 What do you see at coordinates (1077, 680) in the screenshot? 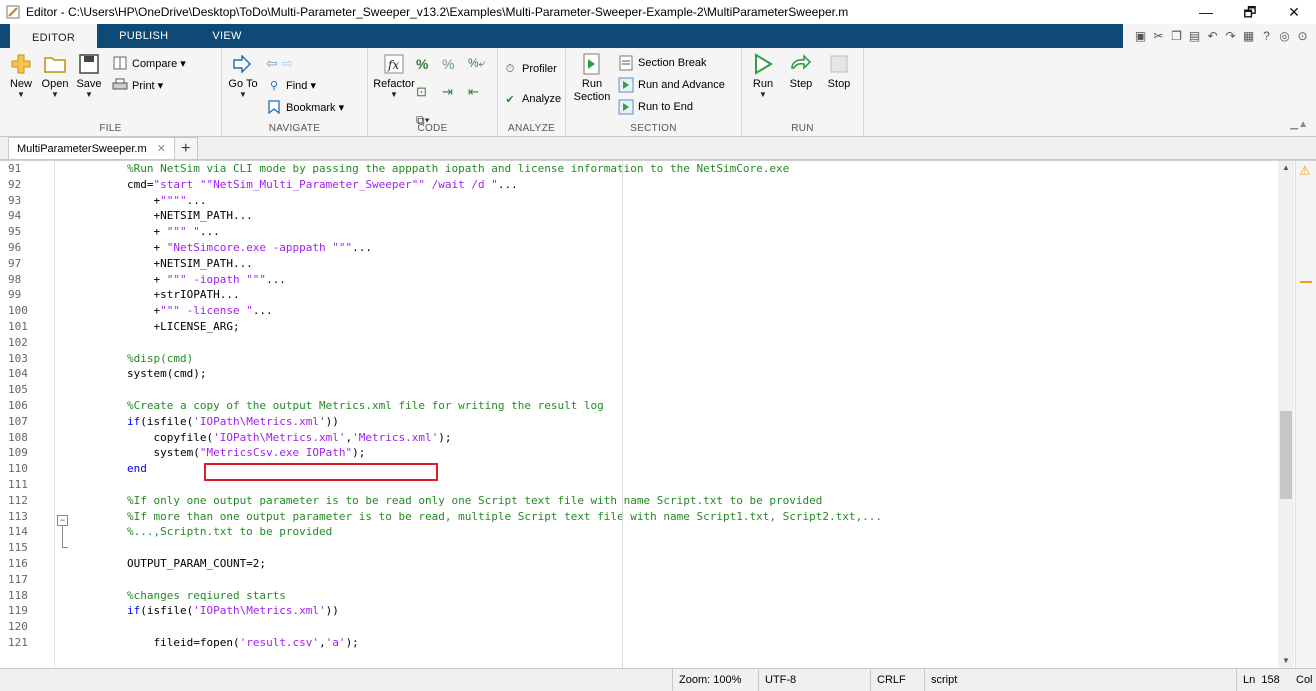
I see `file-type: script` at bounding box center [1077, 680].